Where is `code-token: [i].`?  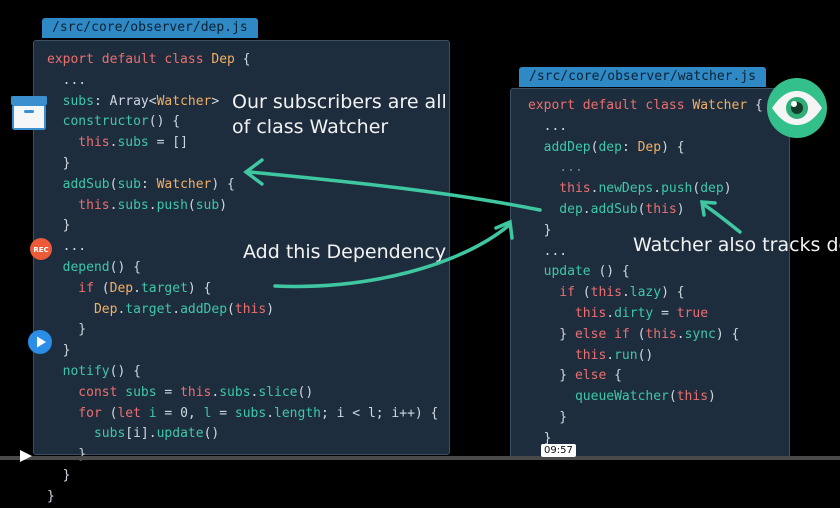 code-token: [i]. is located at coordinates (141, 434).